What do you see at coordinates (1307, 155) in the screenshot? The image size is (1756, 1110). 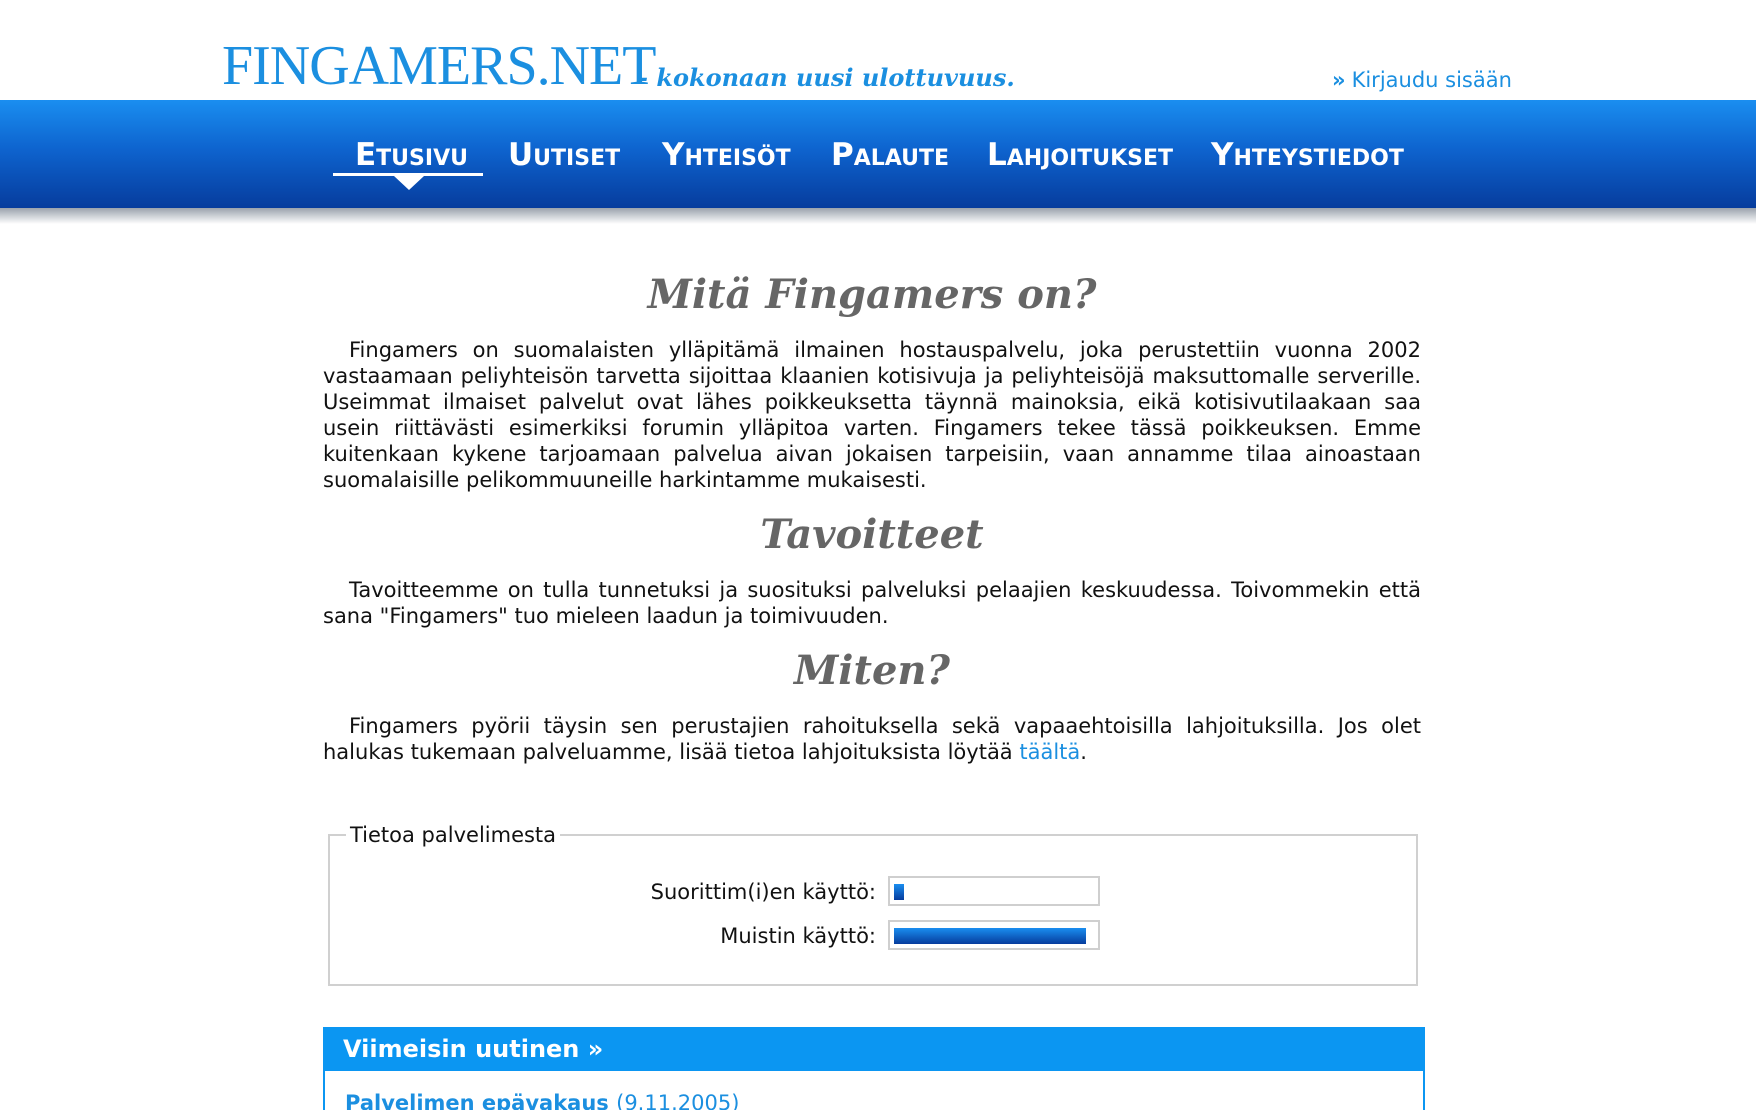 I see `nav-item-yhteystiedot: Yhteystiedot` at bounding box center [1307, 155].